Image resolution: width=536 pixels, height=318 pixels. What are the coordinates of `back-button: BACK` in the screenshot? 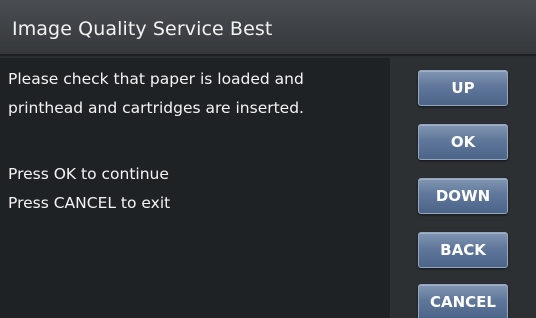 It's located at (463, 250).